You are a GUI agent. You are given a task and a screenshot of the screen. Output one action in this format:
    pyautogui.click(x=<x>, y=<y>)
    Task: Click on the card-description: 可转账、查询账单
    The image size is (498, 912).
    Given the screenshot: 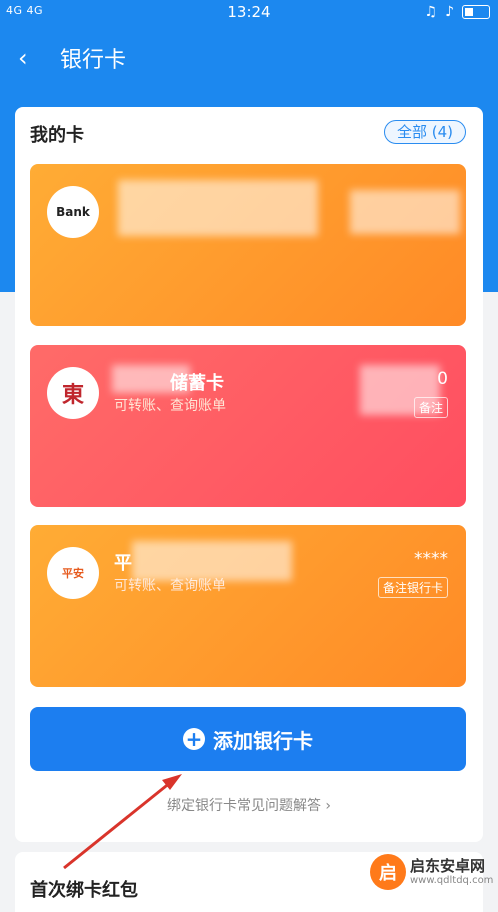 What is the action you would take?
    pyautogui.click(x=170, y=406)
    